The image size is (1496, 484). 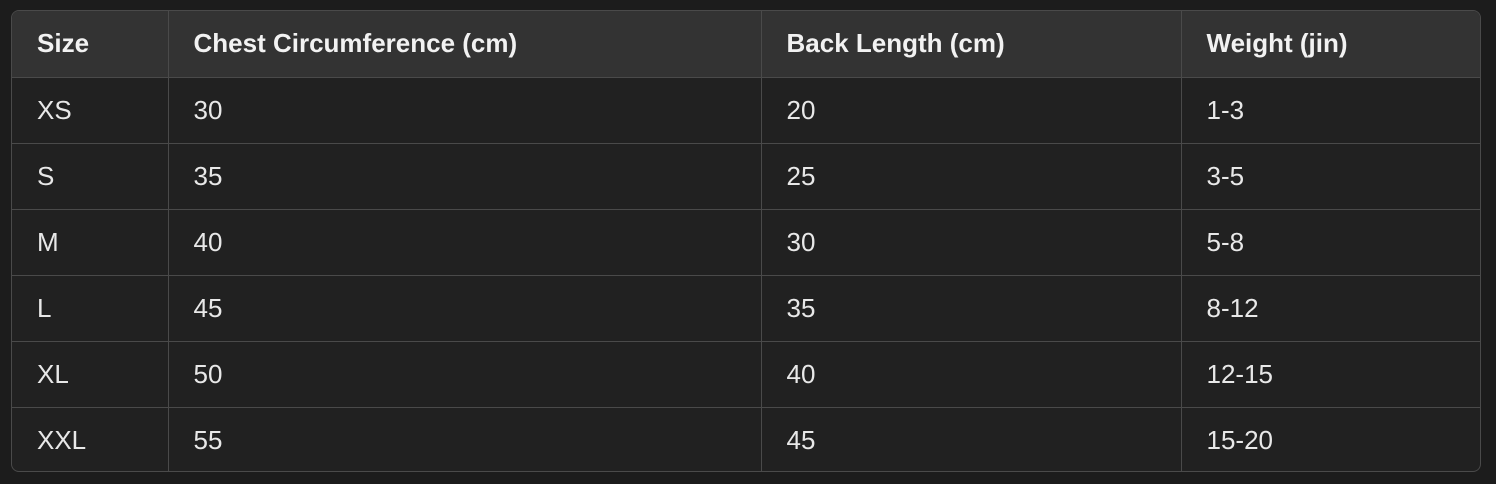 I want to click on cell-weight: 8-12, so click(x=1330, y=308).